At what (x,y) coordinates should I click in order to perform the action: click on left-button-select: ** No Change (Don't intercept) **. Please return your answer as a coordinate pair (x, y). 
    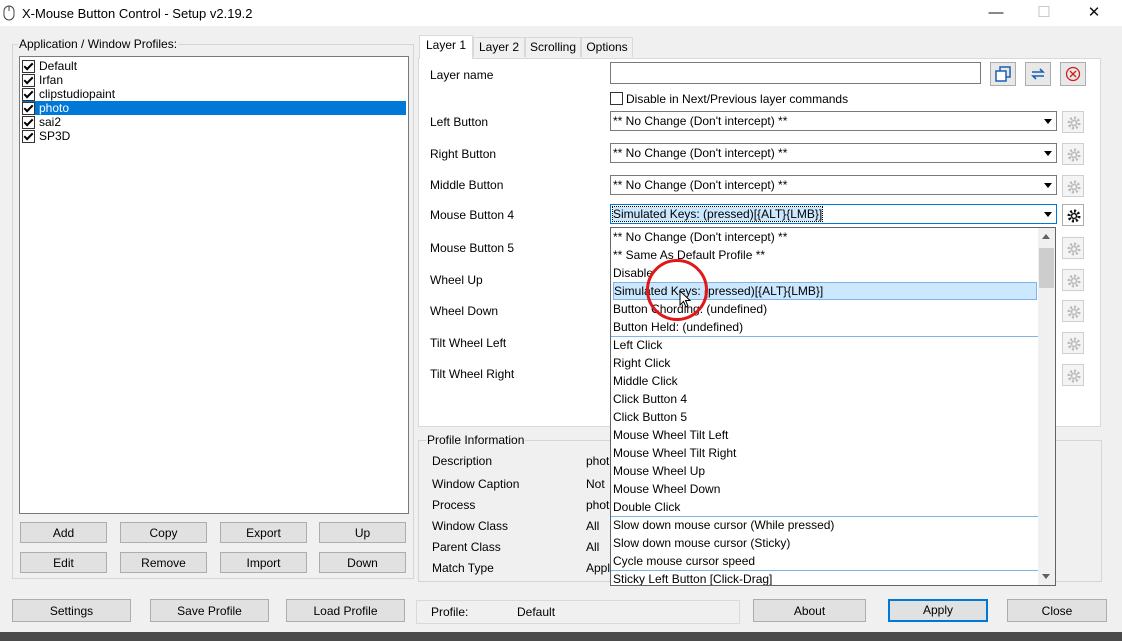
    Looking at the image, I should click on (833, 121).